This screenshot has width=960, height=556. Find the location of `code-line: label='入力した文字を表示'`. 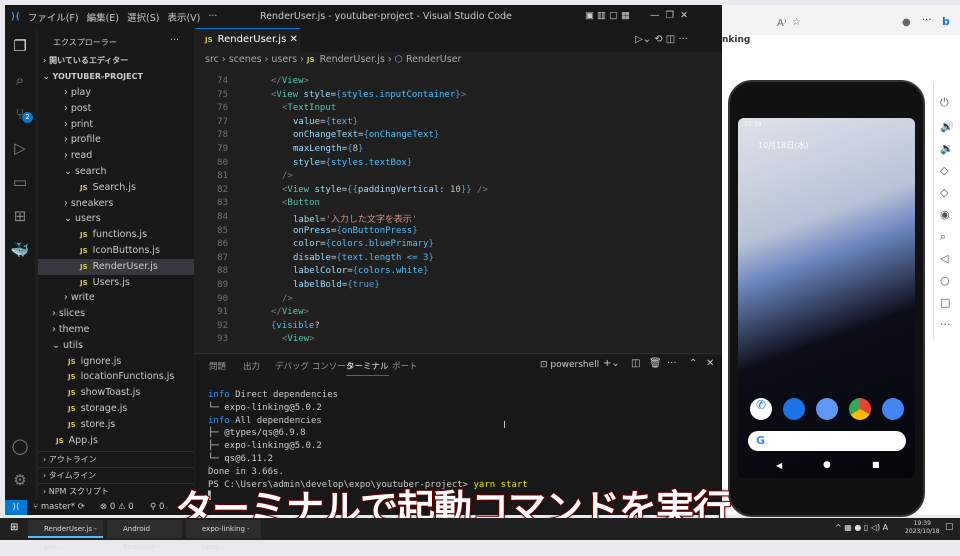

code-line: label='入力した文字を表示' is located at coordinates (355, 218).